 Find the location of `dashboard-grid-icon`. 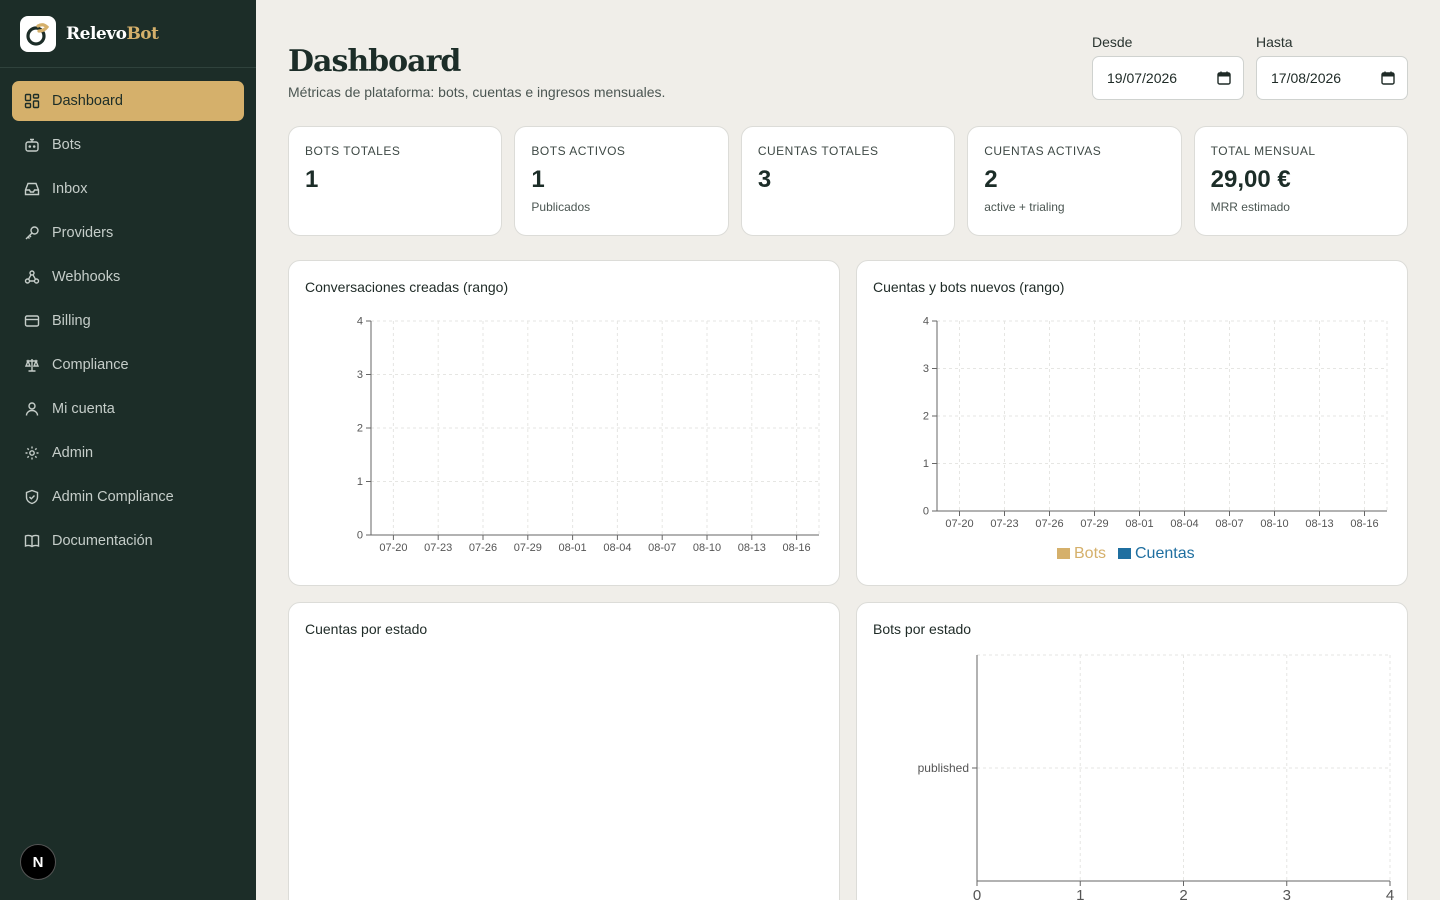

dashboard-grid-icon is located at coordinates (38, 101).